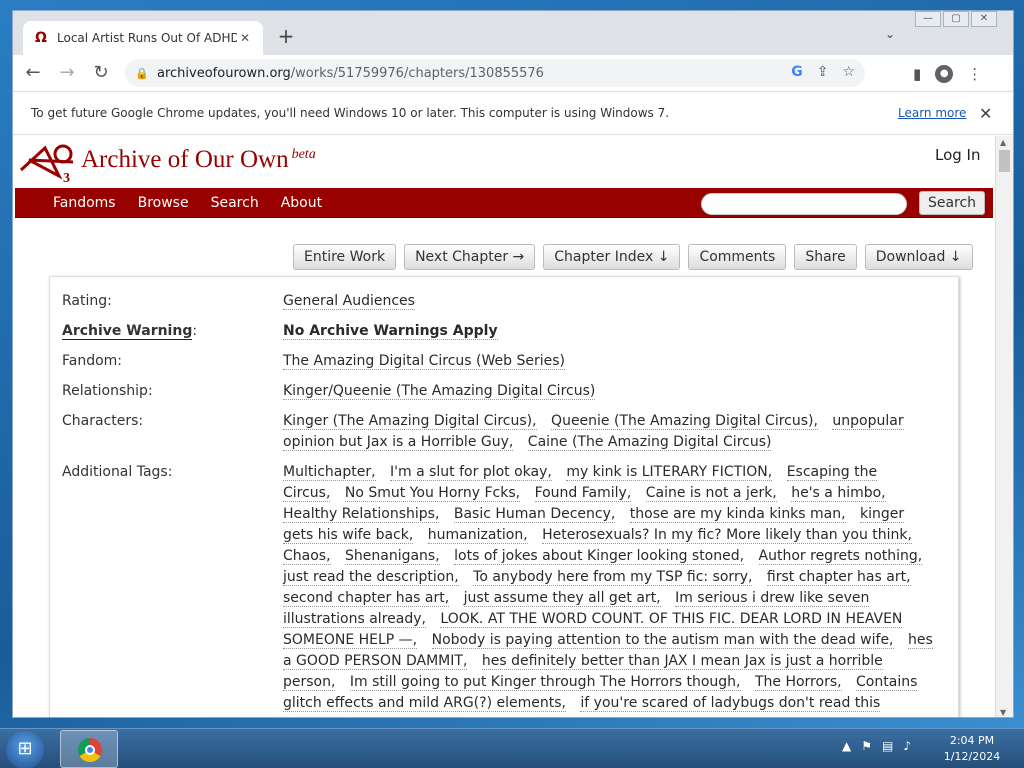 Image resolution: width=1024 pixels, height=768 pixels. What do you see at coordinates (470, 257) in the screenshot?
I see `next-chapter-button: Next Chapter →` at bounding box center [470, 257].